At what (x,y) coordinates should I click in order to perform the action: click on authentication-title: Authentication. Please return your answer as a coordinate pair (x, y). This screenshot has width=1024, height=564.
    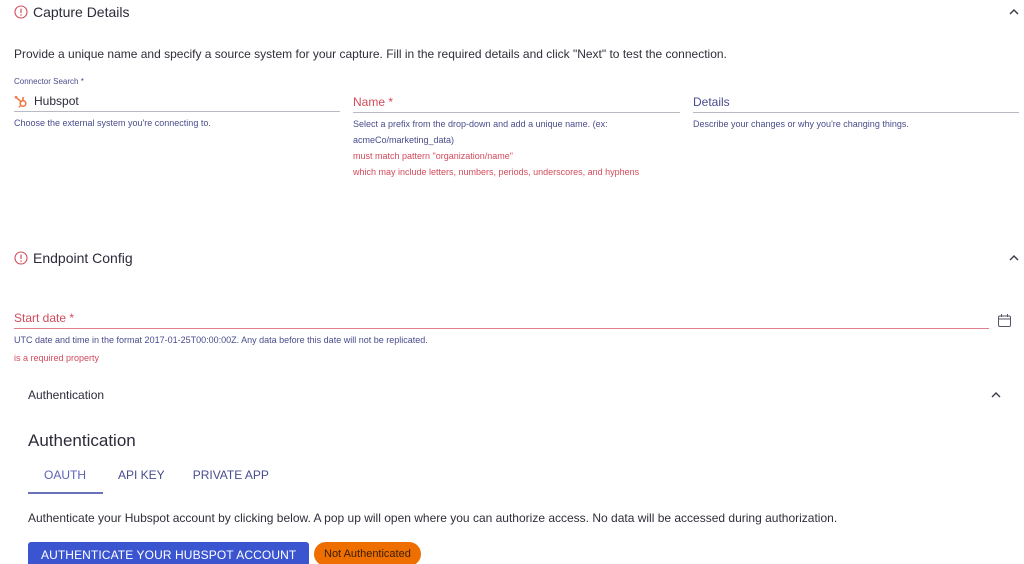
    Looking at the image, I should click on (82, 440).